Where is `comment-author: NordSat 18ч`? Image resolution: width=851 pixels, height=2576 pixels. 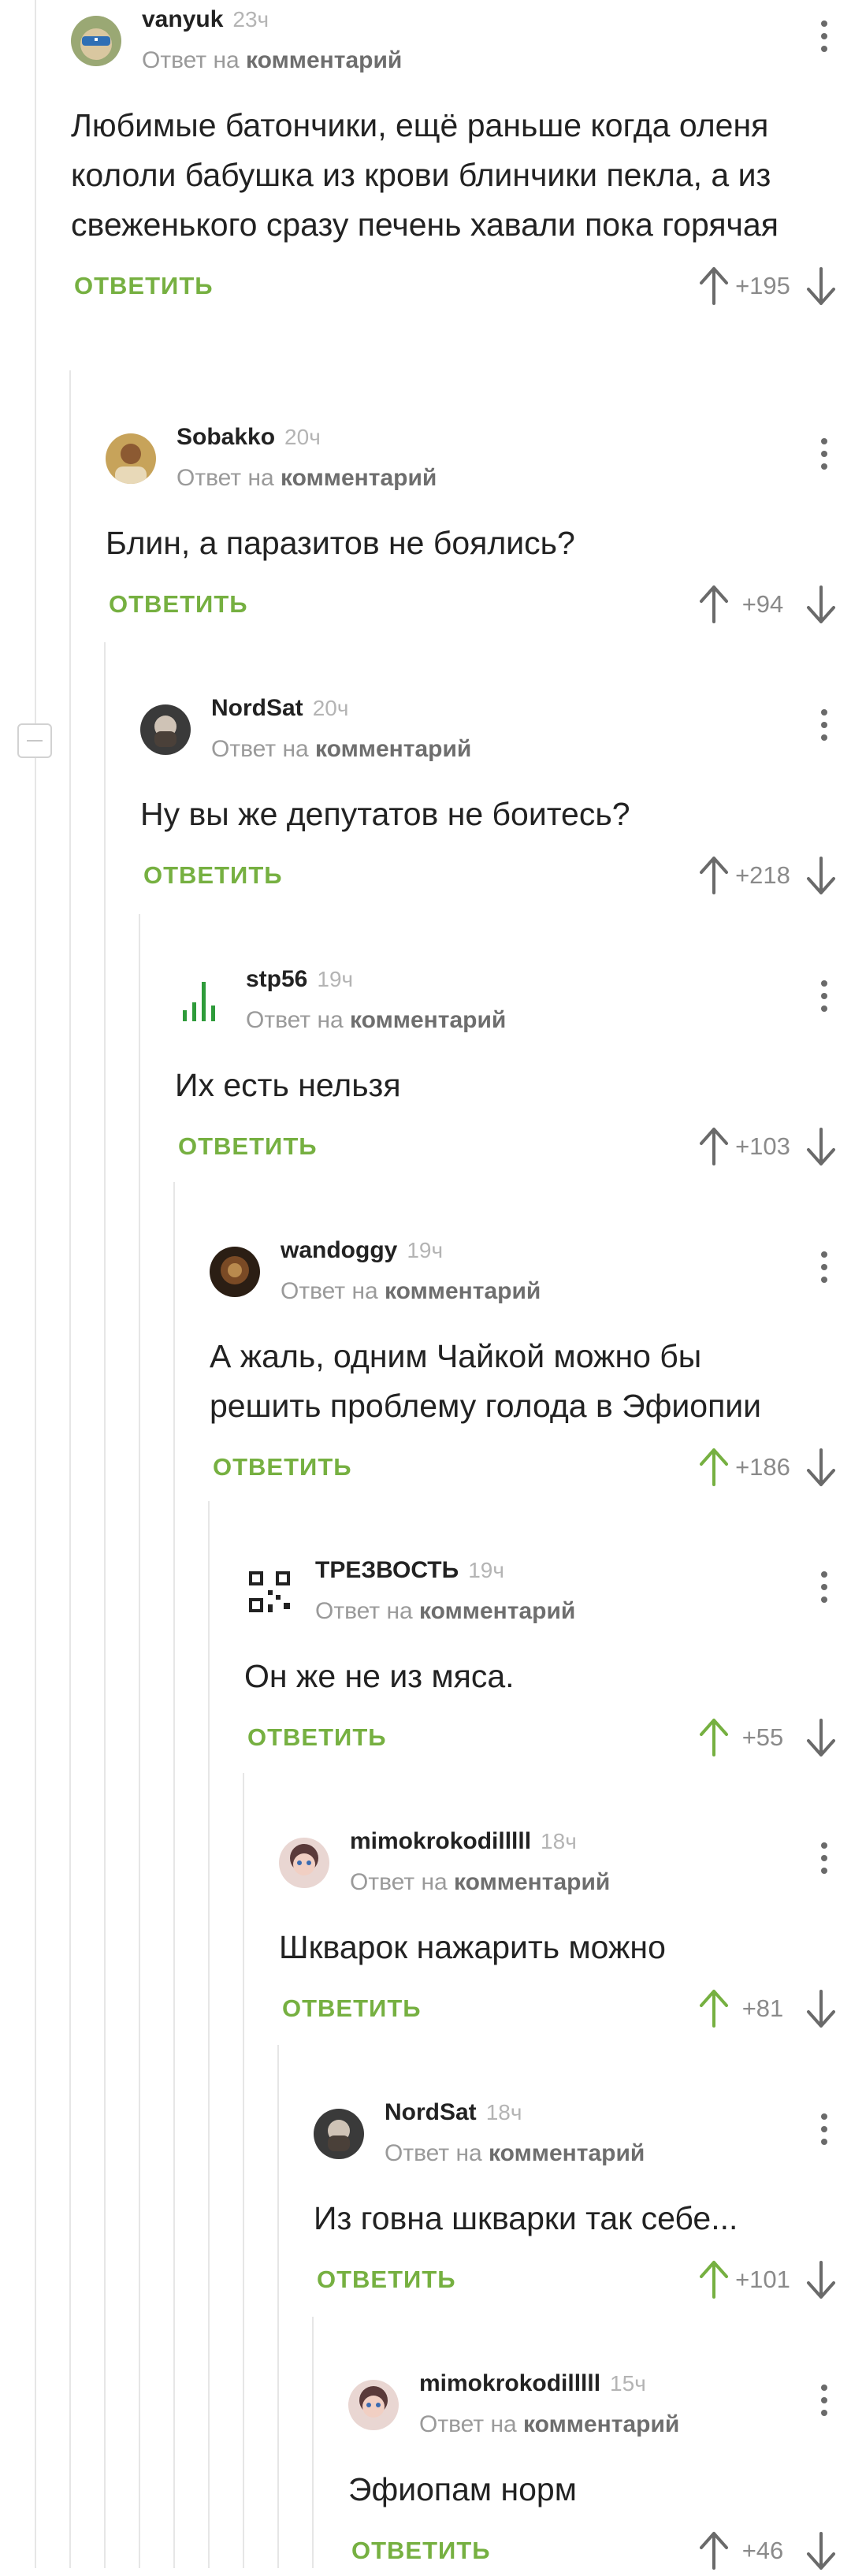 comment-author: NordSat 18ч is located at coordinates (454, 2112).